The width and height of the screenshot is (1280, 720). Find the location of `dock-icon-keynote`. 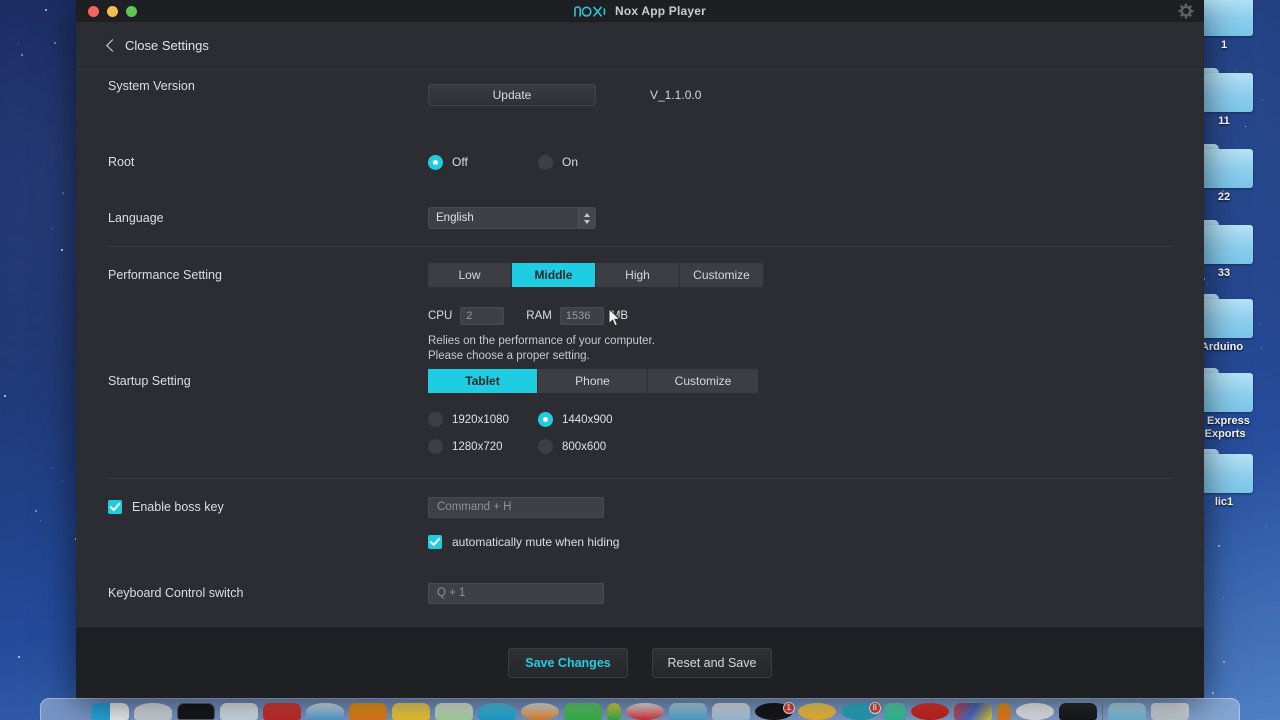

dock-icon-keynote is located at coordinates (239, 711).